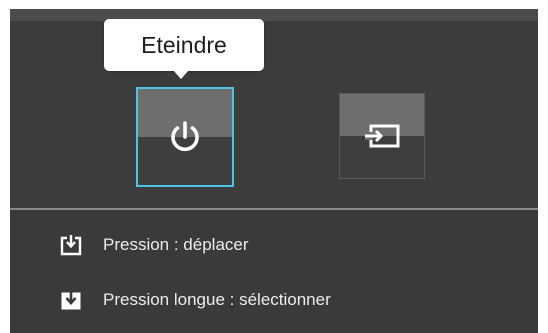  I want to click on top-strip, so click(274, 15).